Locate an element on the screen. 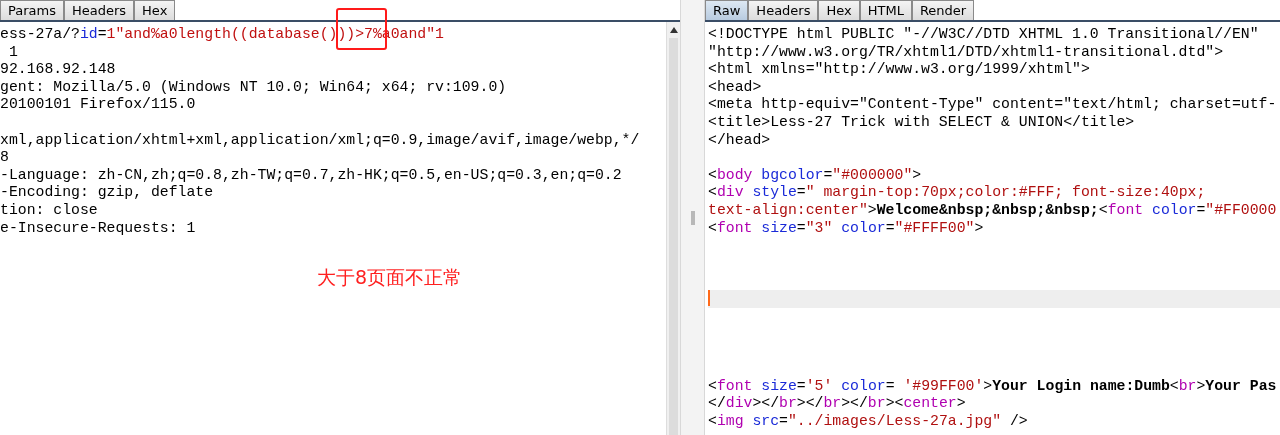 This screenshot has height=435, width=1280. code-line: <body bgcolor="#000000"> is located at coordinates (815, 174).